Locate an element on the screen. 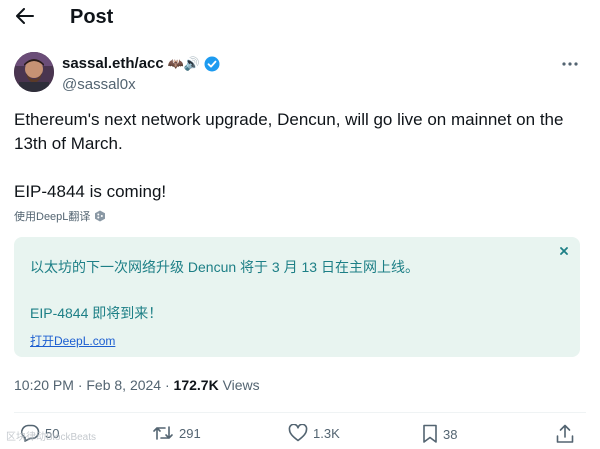 Image resolution: width=600 pixels, height=449 pixels. views-label: Views is located at coordinates (239, 385).